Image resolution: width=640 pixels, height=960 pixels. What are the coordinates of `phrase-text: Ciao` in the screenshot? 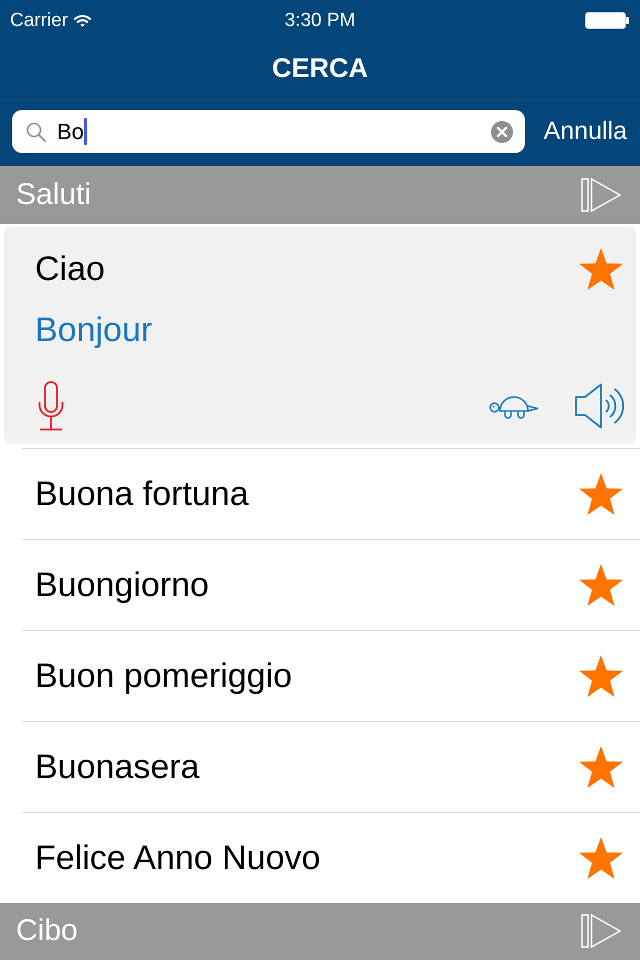 It's located at (70, 269).